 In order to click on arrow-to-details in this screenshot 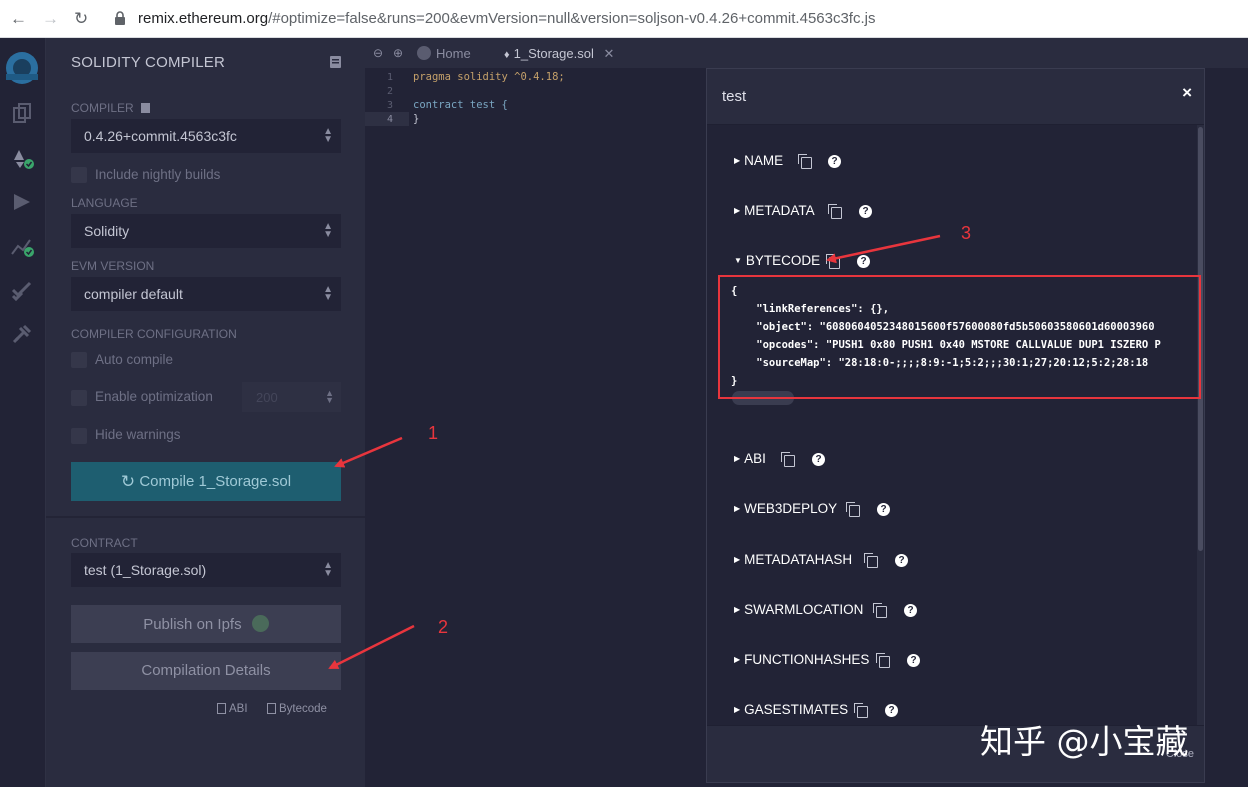, I will do `click(371, 647)`.